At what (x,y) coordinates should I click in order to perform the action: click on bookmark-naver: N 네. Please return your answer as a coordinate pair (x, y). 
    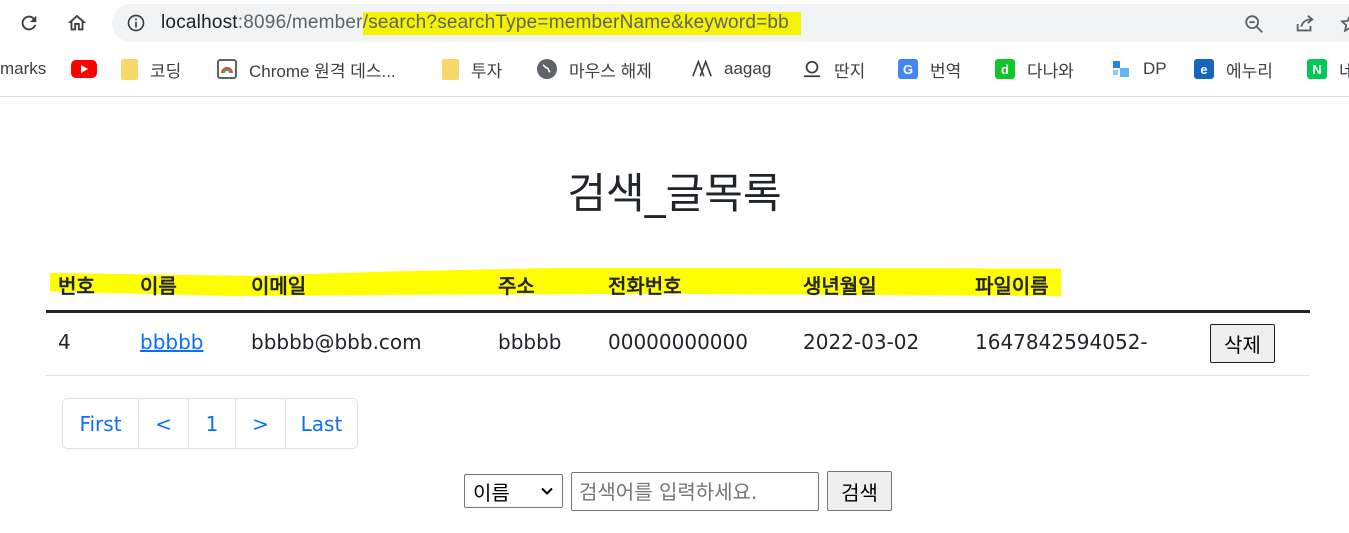
    Looking at the image, I should click on (1328, 69).